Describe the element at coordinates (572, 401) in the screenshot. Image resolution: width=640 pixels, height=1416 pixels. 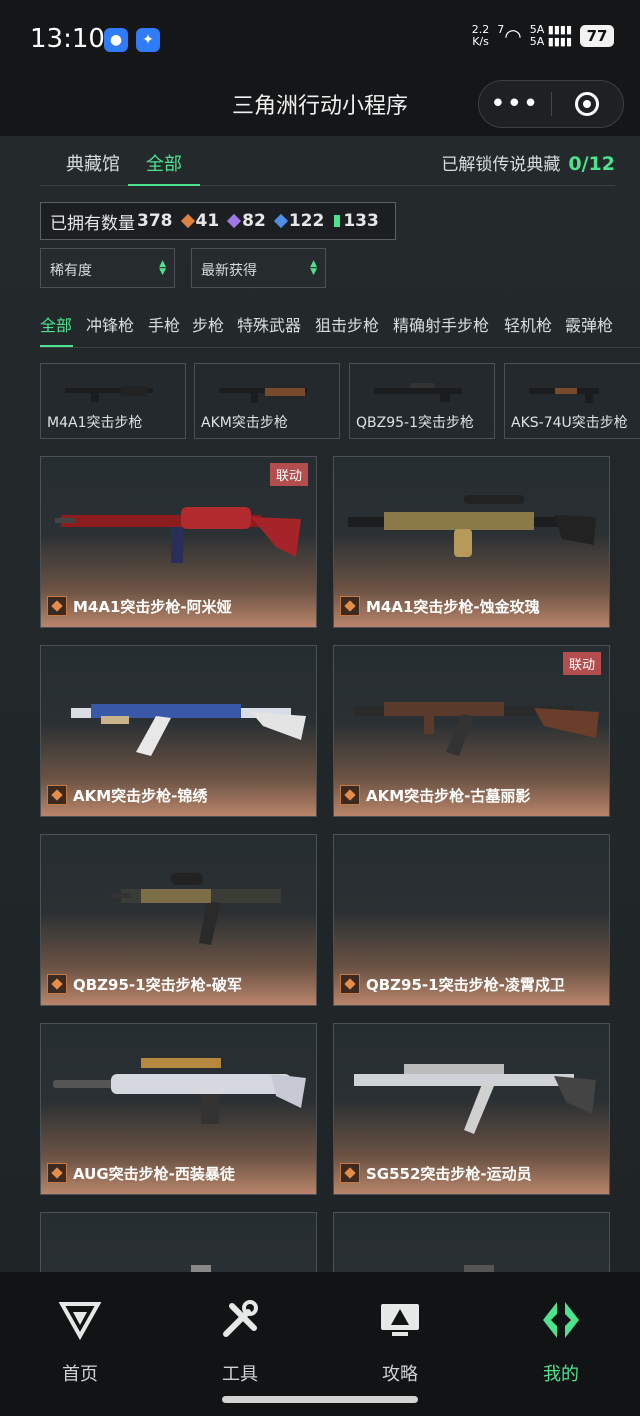
I see `weapon-filter-aks74u: AKS-74U突击步枪` at that location.